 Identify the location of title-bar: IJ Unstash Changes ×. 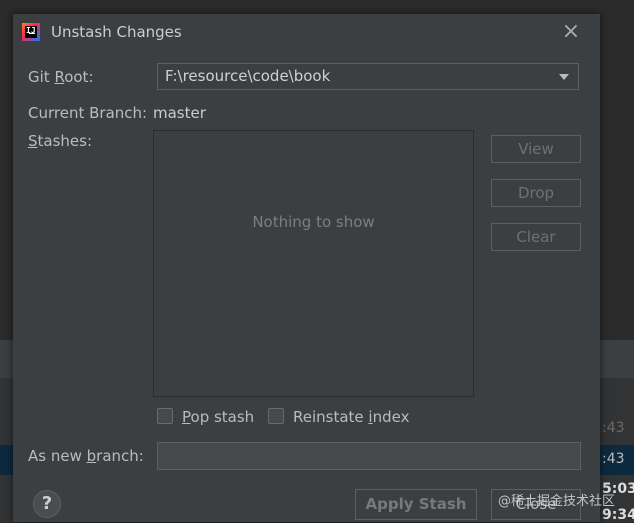
(306, 33).